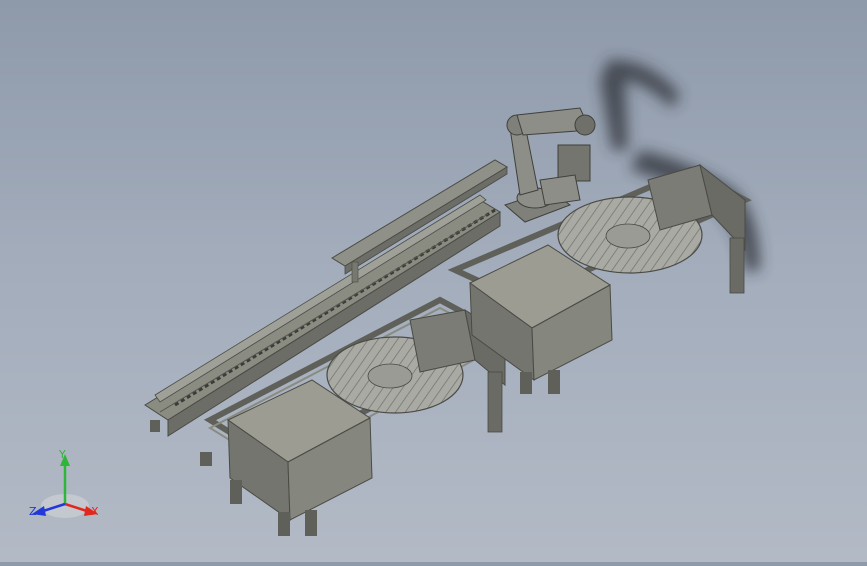  What do you see at coordinates (33, 511) in the screenshot?
I see `z-axis-label: Z` at bounding box center [33, 511].